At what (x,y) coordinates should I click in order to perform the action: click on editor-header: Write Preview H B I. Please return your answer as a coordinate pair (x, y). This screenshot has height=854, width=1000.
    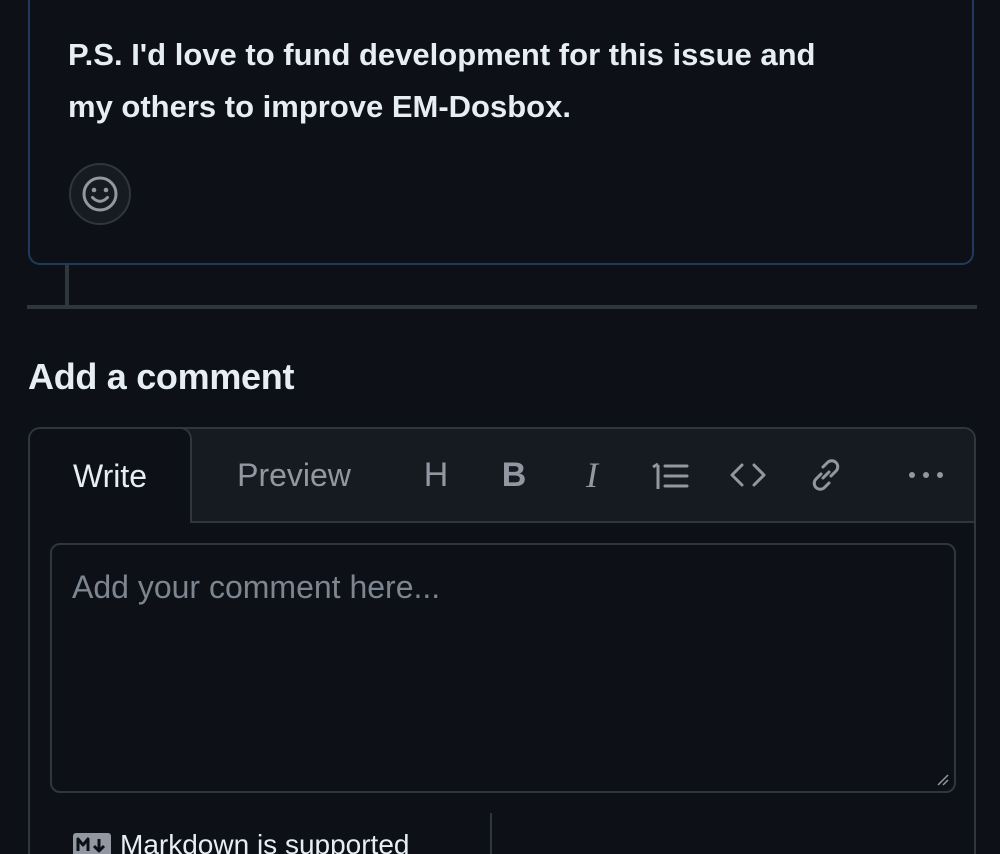
    Looking at the image, I should click on (502, 476).